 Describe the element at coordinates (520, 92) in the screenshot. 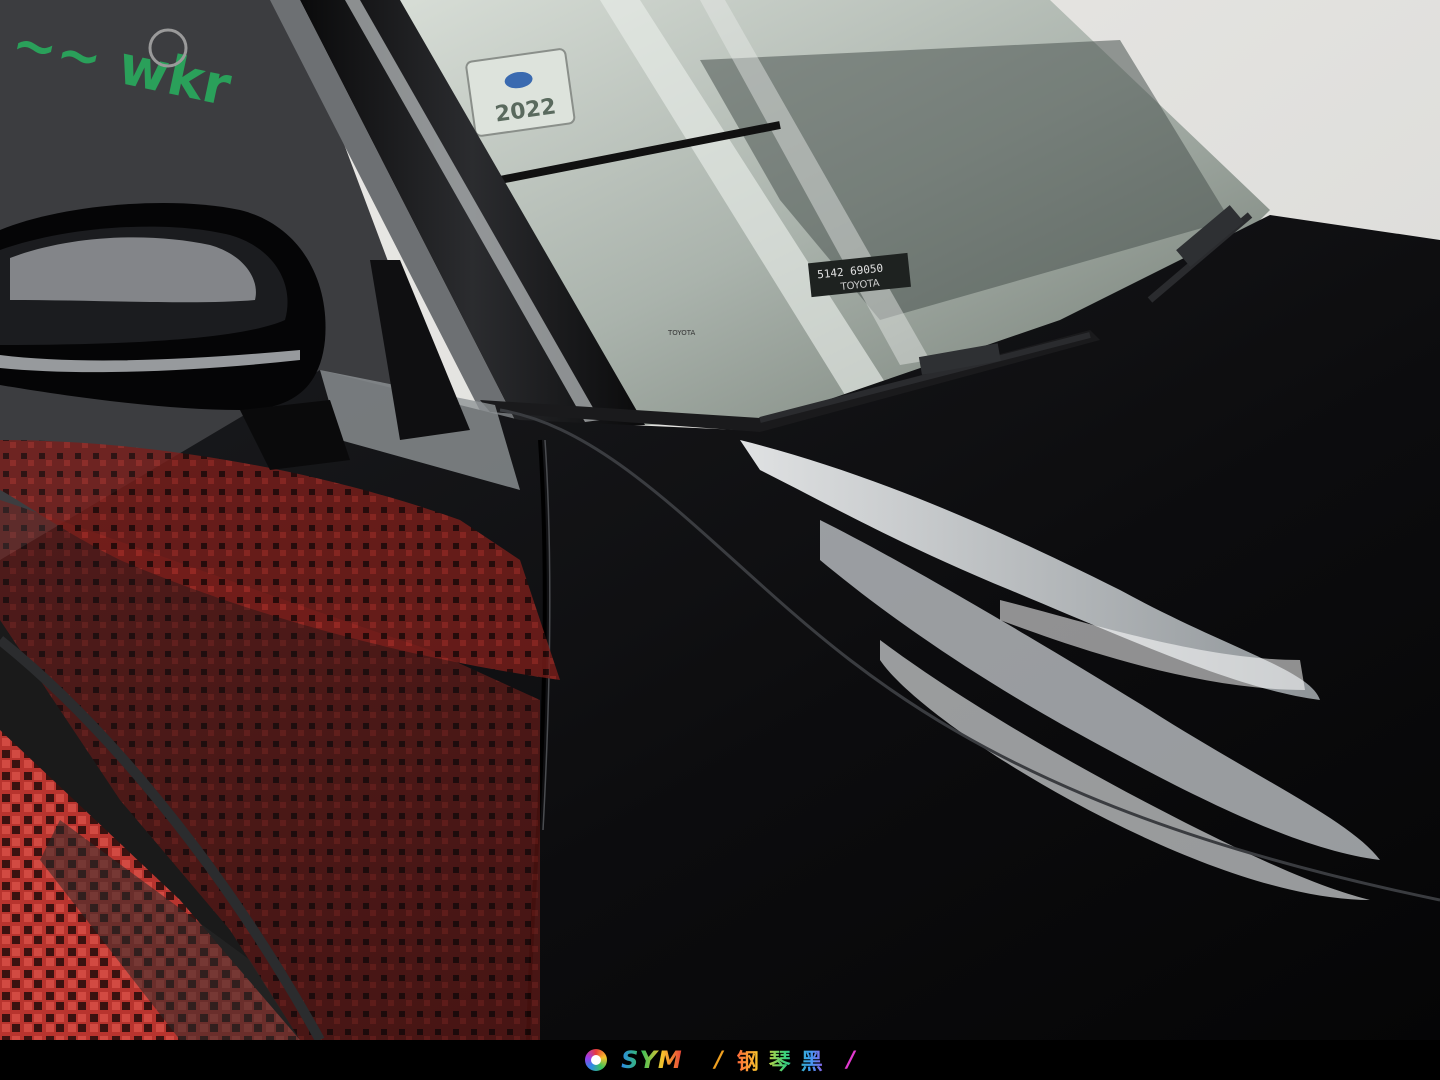

I see `windshield-sticker: 2022` at that location.